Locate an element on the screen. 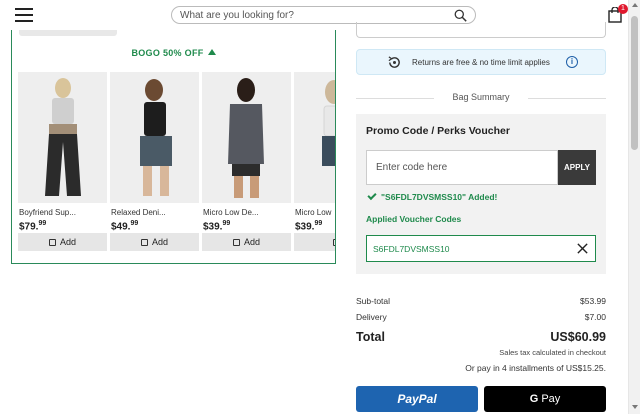  search-input is located at coordinates (315, 15).